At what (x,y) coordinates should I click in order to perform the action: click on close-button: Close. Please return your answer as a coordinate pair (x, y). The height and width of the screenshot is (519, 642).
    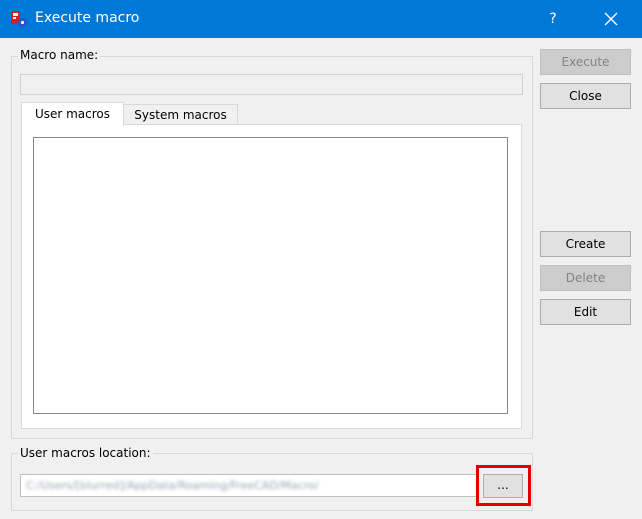
    Looking at the image, I should click on (585, 96).